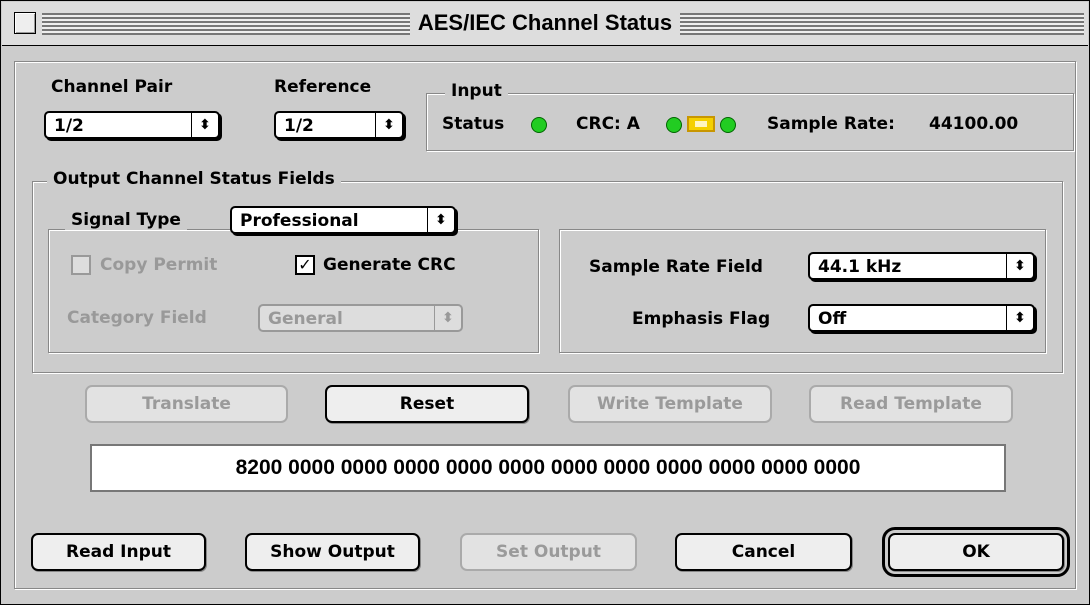 Image resolution: width=1092 pixels, height=607 pixels. What do you see at coordinates (548, 552) in the screenshot?
I see `set-output-button: Set Output` at bounding box center [548, 552].